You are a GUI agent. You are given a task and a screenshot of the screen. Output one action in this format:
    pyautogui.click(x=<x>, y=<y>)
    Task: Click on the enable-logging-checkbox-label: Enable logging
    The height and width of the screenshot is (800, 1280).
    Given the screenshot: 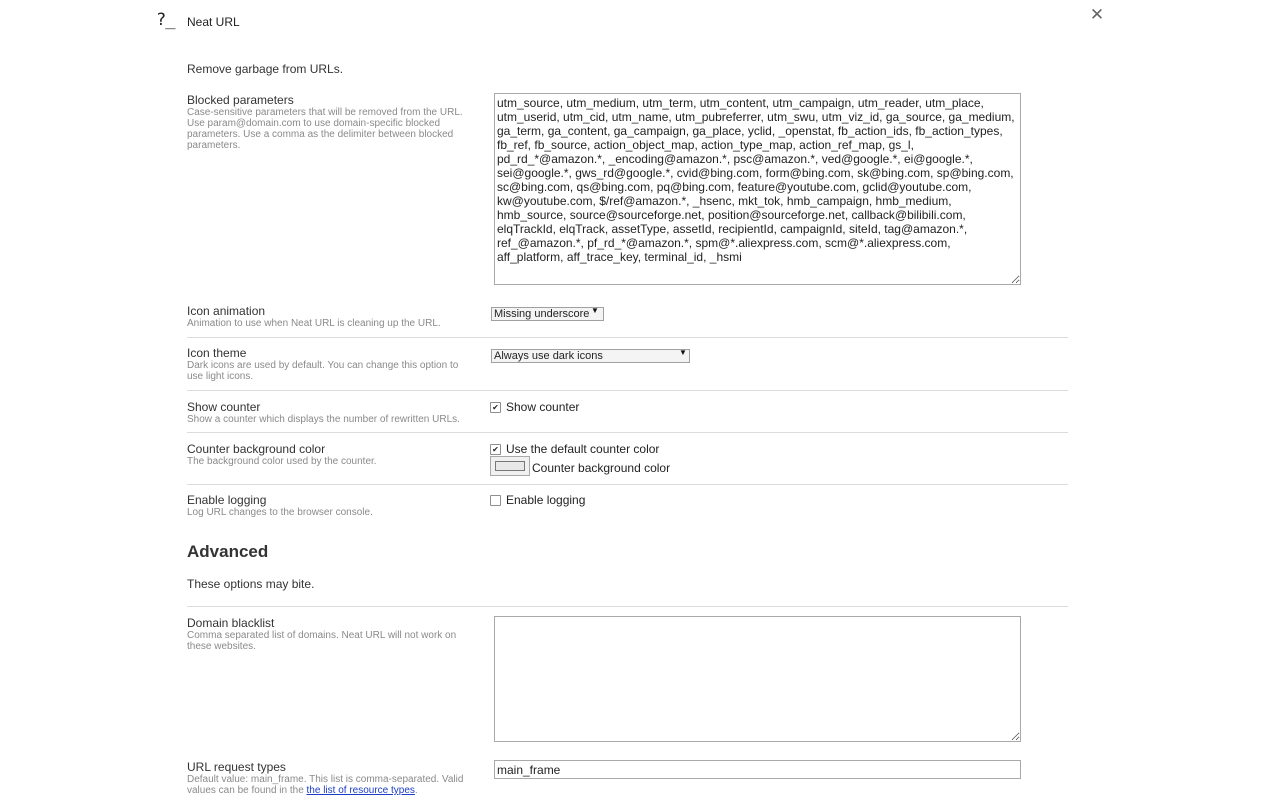 What is the action you would take?
    pyautogui.click(x=546, y=500)
    